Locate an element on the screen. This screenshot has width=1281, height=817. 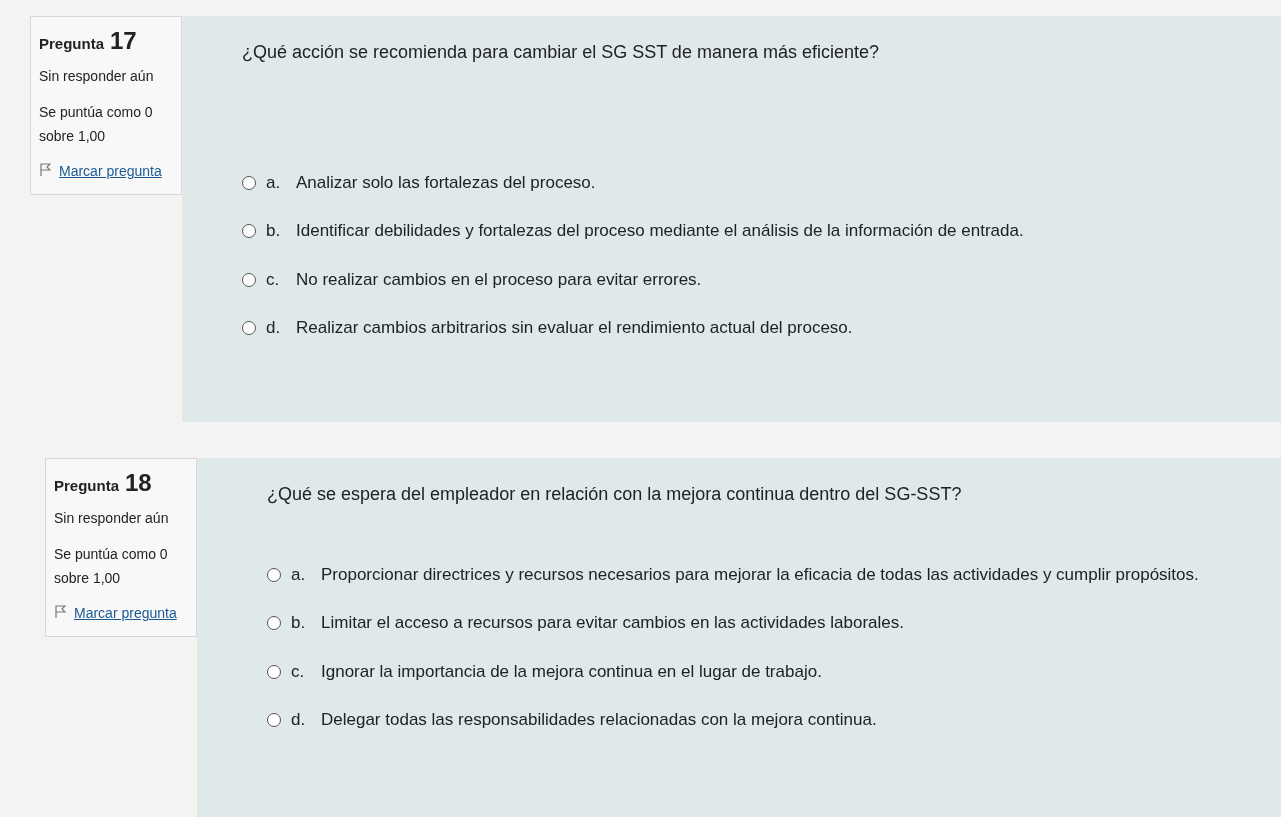
option-text: No realizar cambios en el proceso para evitar errores. is located at coordinates (499, 279).